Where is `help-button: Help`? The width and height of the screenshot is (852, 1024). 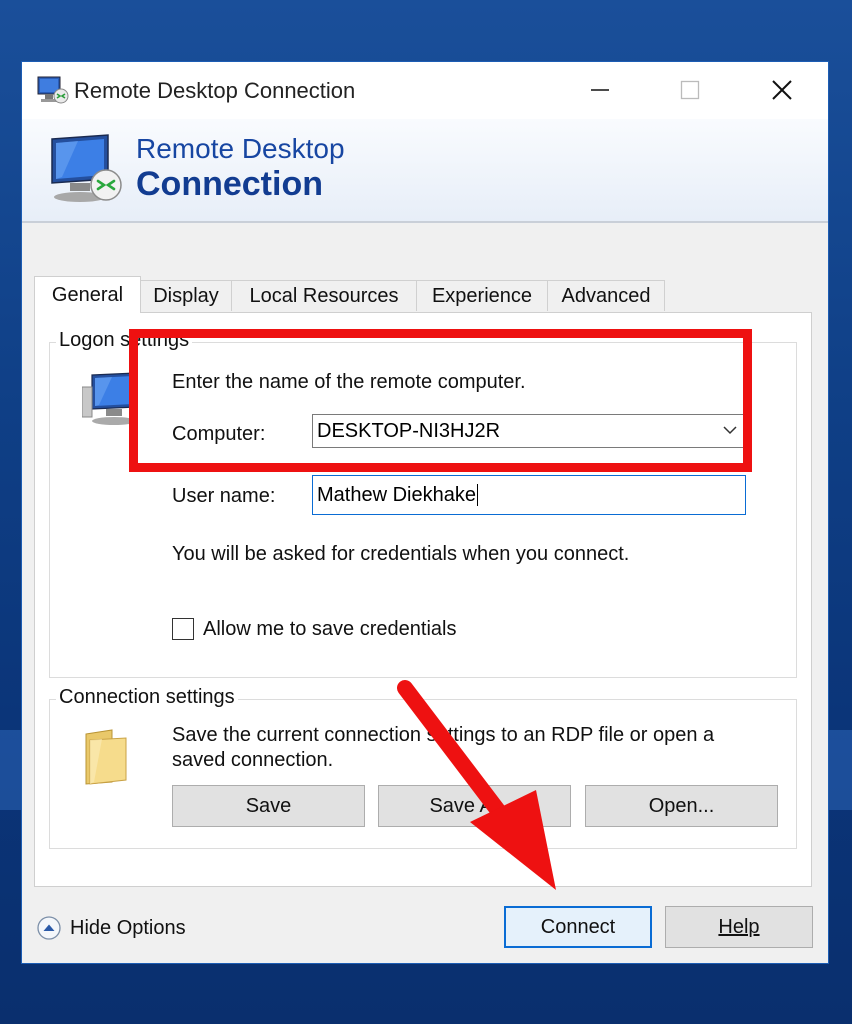
help-button: Help is located at coordinates (739, 927).